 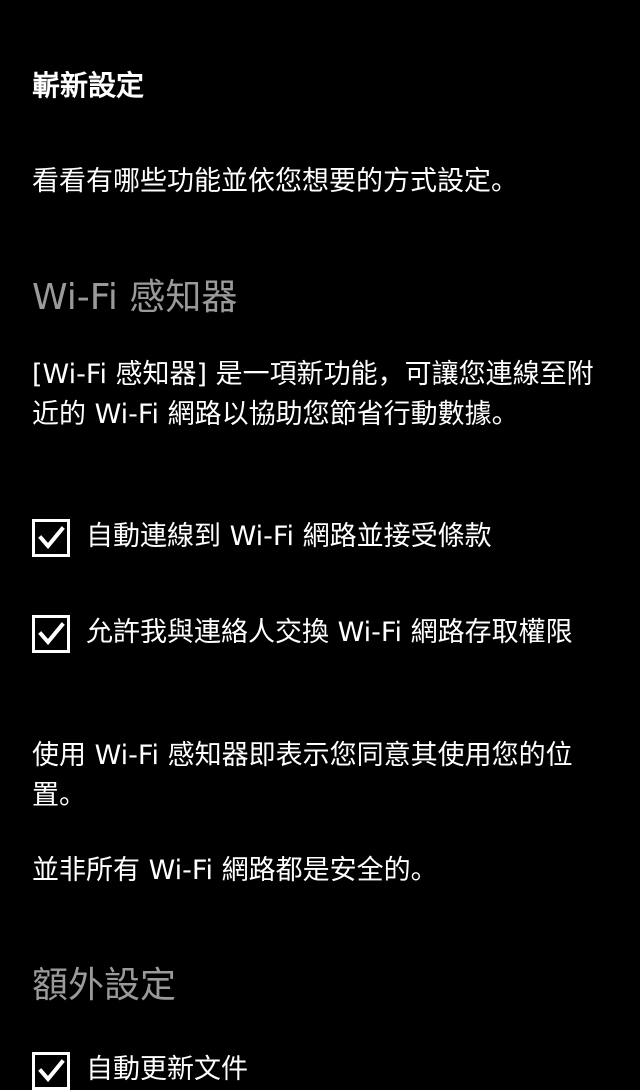 What do you see at coordinates (235, 870) in the screenshot?
I see `security-notice: 並非所有 Wi-Fi 網路都是安全的。` at bounding box center [235, 870].